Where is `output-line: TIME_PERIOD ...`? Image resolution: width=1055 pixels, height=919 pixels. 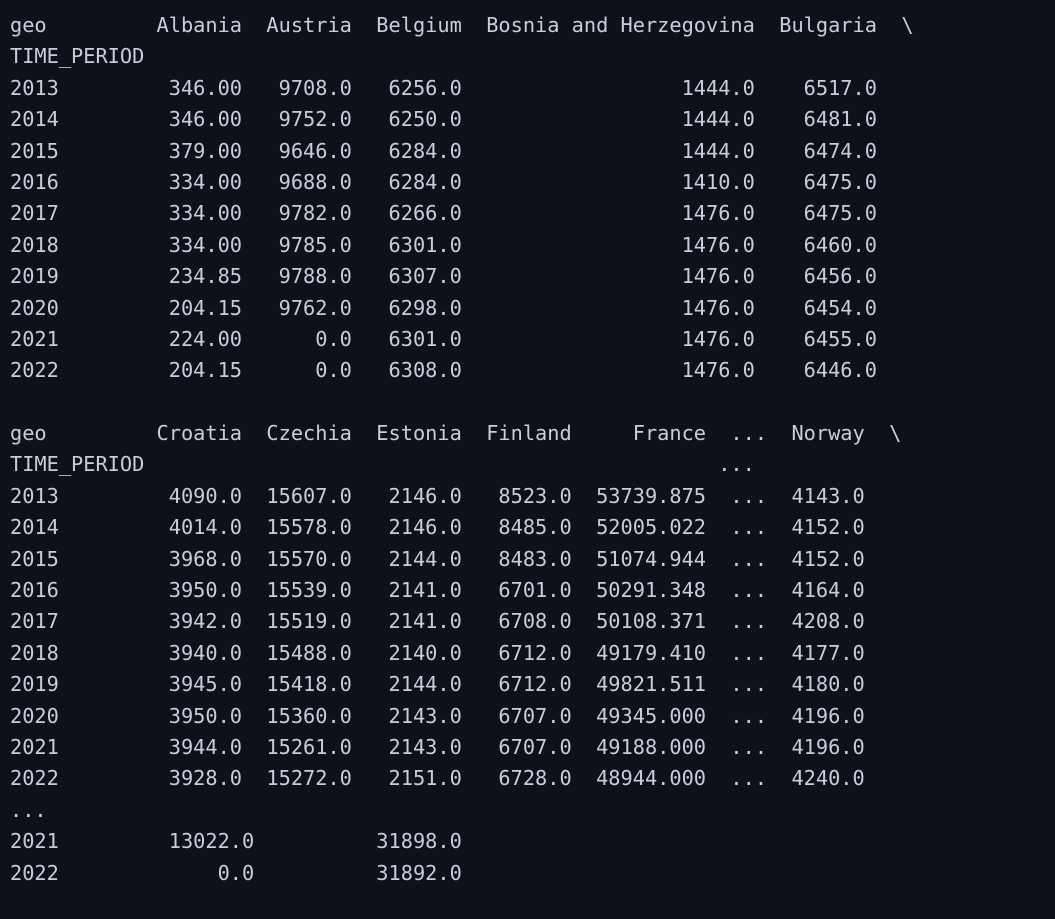 output-line: TIME_PERIOD ... is located at coordinates (382, 464).